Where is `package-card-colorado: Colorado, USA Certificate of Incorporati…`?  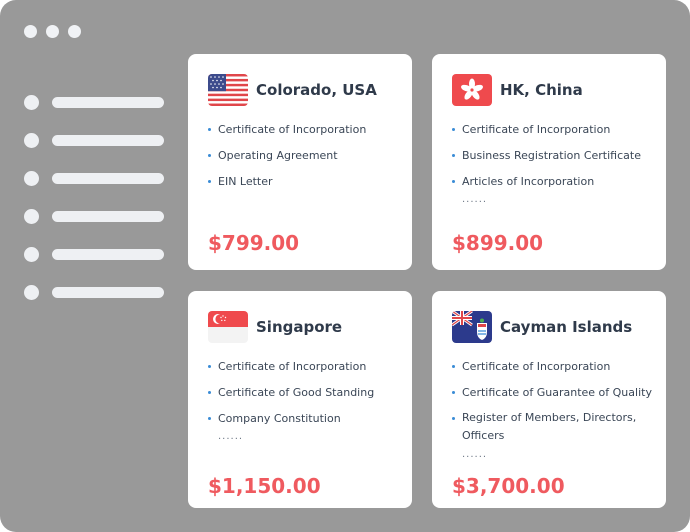
package-card-colorado: Colorado, USA Certificate of Incorporati… is located at coordinates (300, 162).